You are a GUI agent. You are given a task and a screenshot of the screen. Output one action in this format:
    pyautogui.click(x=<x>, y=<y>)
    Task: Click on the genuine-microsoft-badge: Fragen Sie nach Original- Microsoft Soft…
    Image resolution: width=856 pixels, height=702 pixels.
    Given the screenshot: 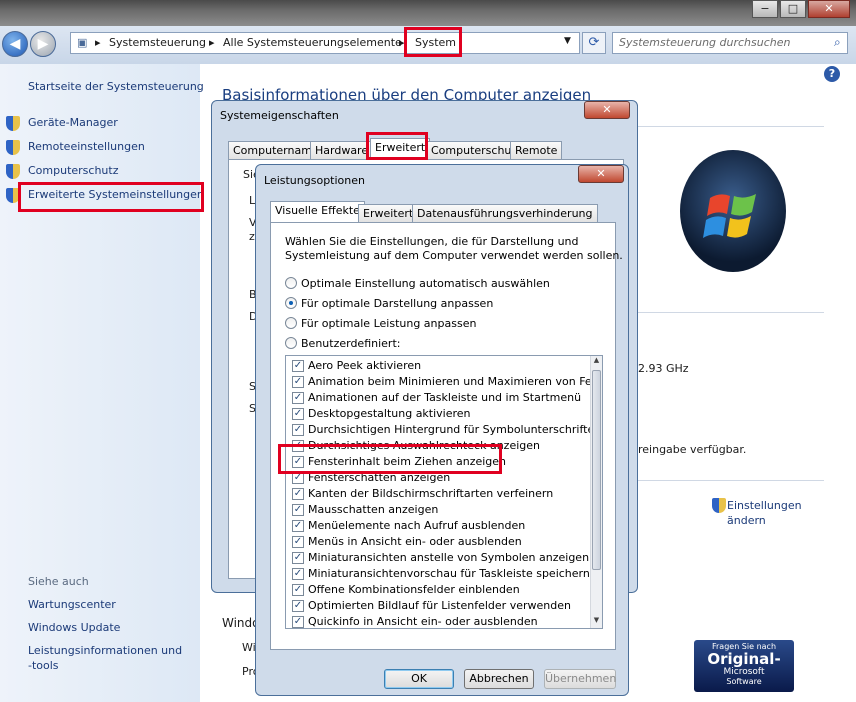 What is the action you would take?
    pyautogui.click(x=744, y=666)
    